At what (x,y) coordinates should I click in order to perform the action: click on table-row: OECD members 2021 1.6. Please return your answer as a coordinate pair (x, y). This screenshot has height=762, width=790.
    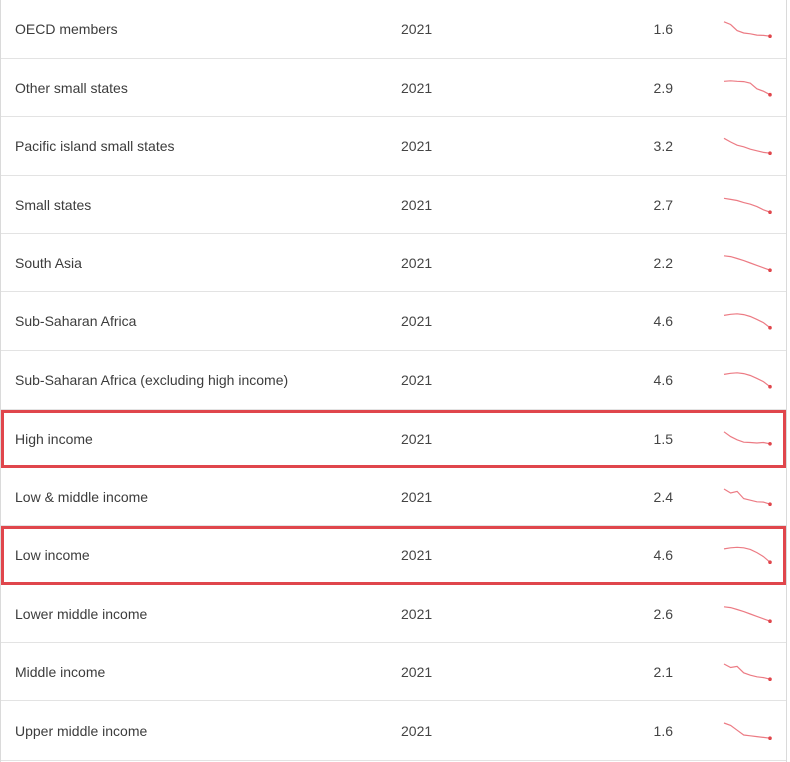
    Looking at the image, I should click on (393, 29).